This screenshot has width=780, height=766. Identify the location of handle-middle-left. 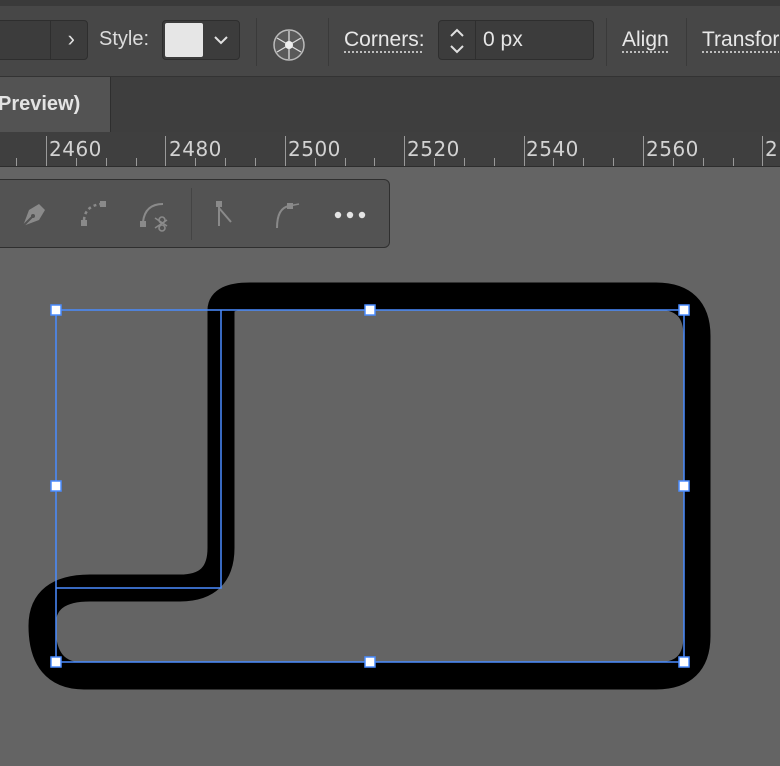
(56, 486).